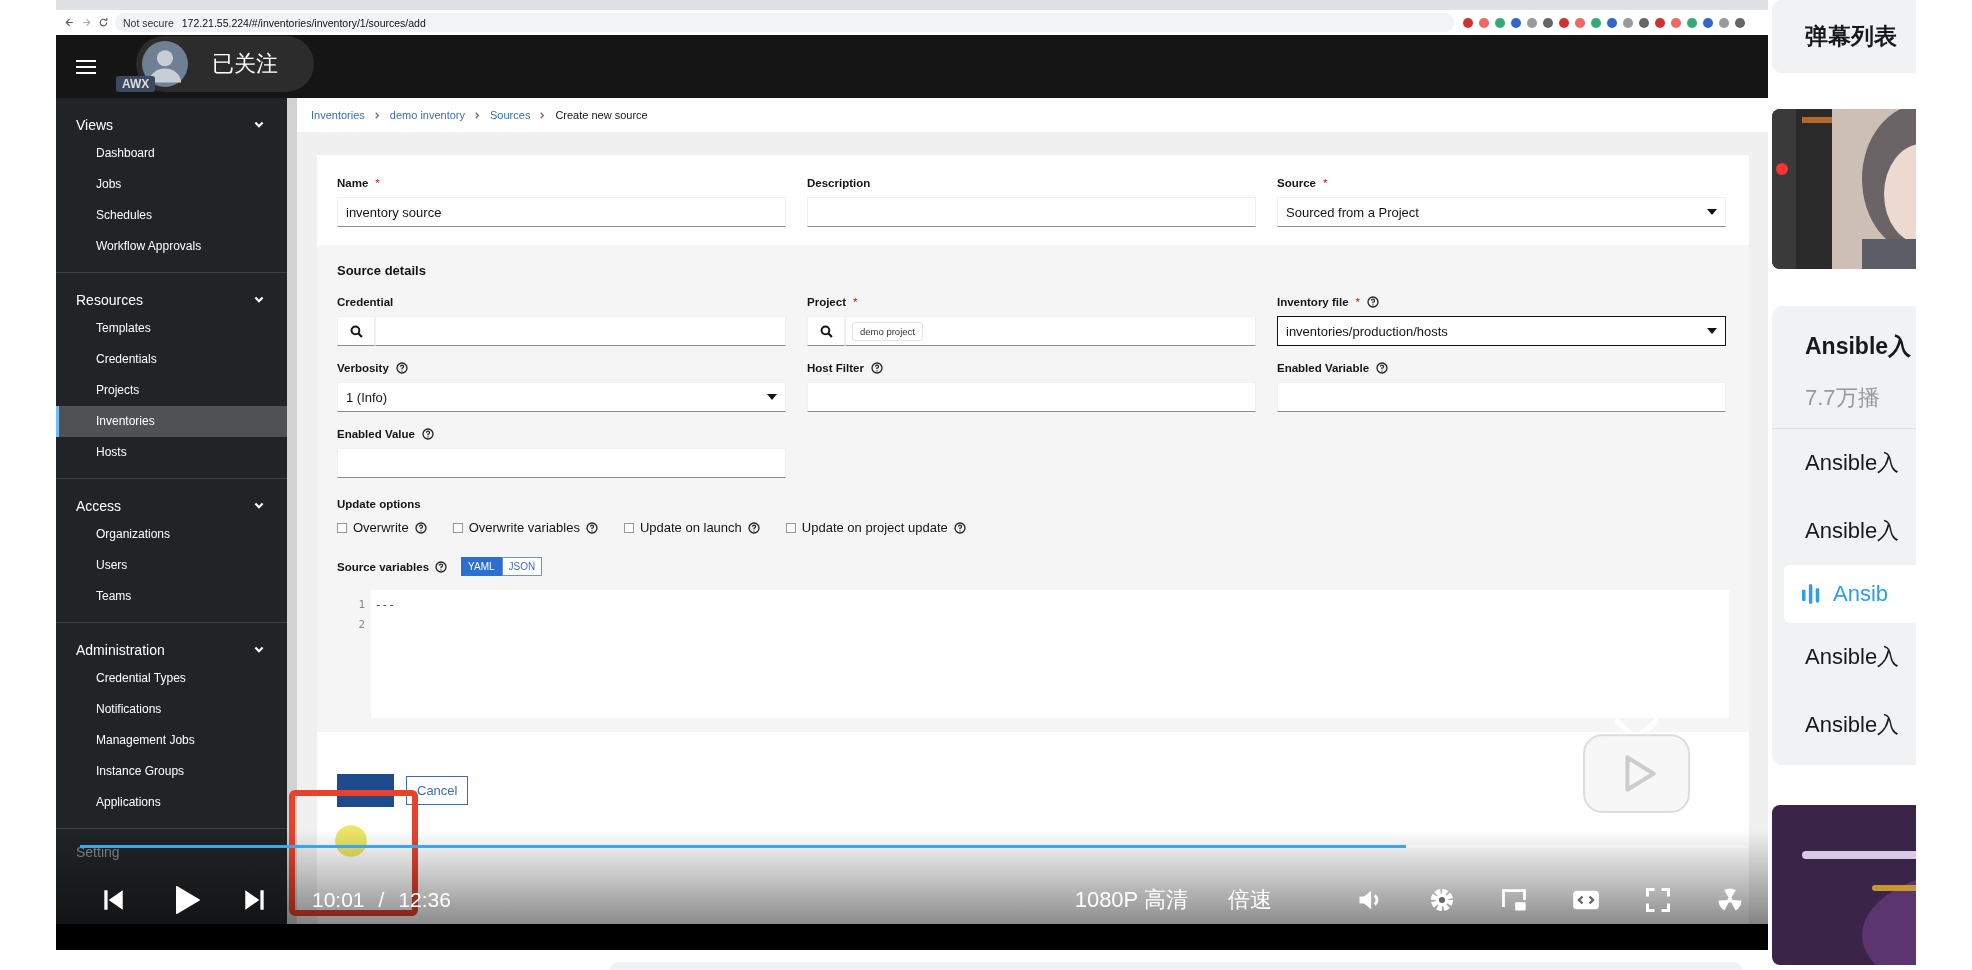 This screenshot has height=970, width=1972. Describe the element at coordinates (1296, 183) in the screenshot. I see `field-label: Source` at that location.